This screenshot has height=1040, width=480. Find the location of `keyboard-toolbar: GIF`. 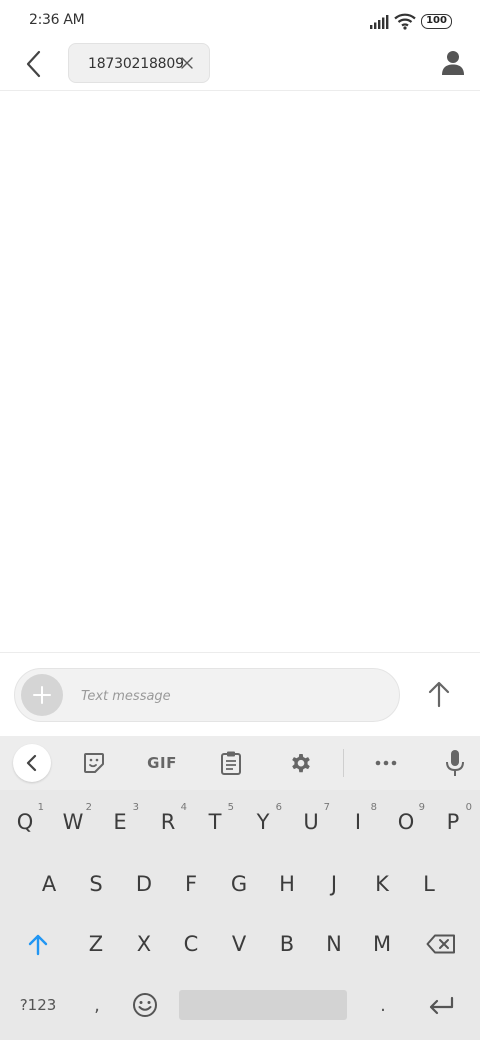

keyboard-toolbar: GIF is located at coordinates (240, 763).